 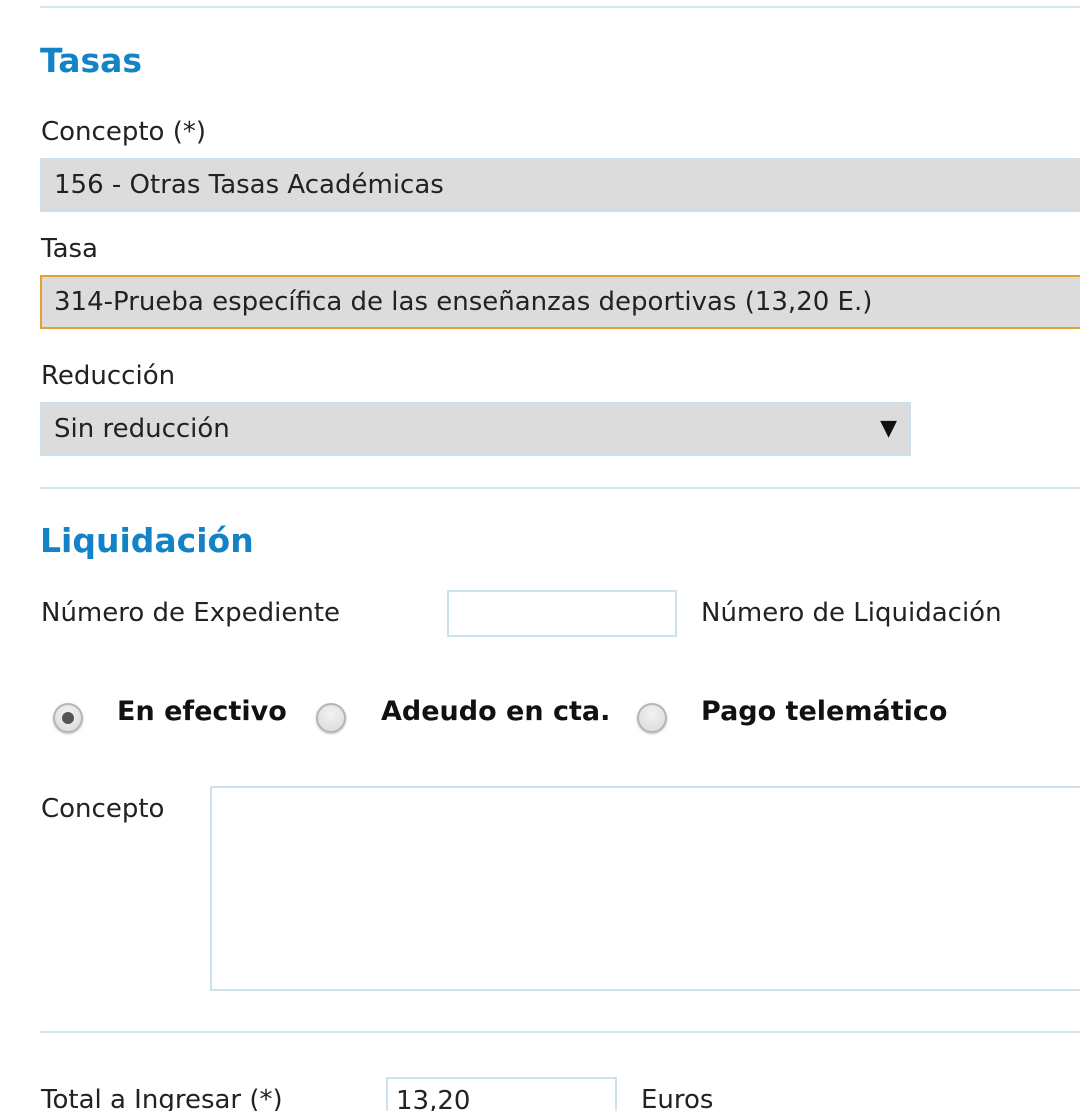 What do you see at coordinates (147, 540) in the screenshot?
I see `liquidacion-section-title: Liquidación` at bounding box center [147, 540].